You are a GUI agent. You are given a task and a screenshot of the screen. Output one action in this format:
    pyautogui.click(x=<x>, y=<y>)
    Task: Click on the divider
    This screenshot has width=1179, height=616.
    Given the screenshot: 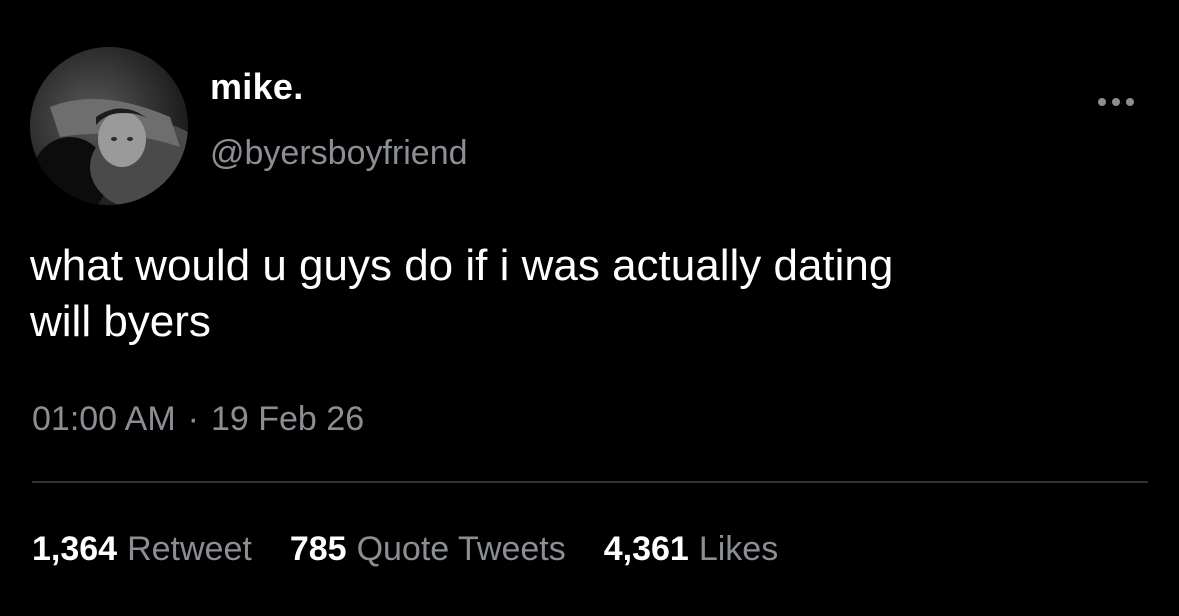 What is the action you would take?
    pyautogui.click(x=590, y=482)
    